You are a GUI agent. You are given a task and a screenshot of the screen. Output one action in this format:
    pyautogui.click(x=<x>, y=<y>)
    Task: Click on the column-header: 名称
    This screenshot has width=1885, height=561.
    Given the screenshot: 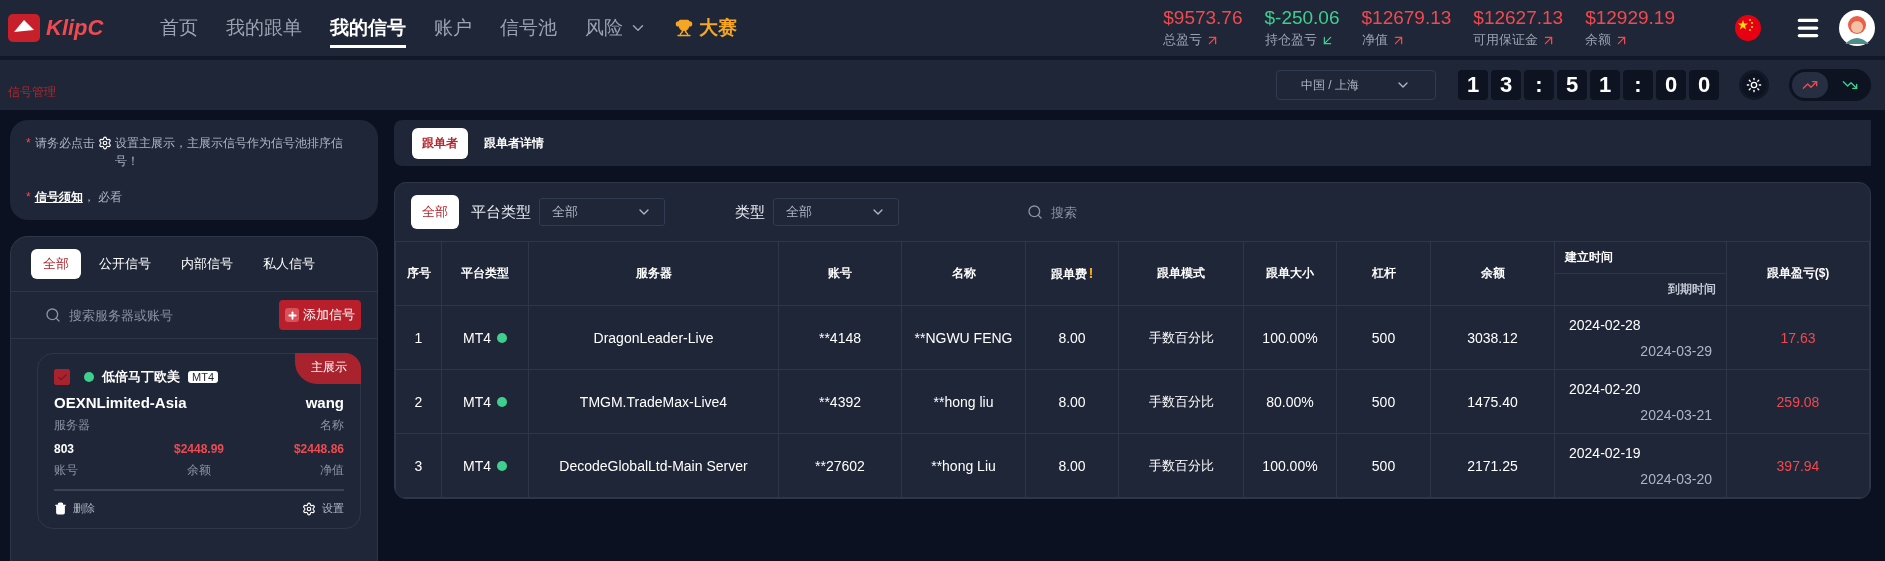 What is the action you would take?
    pyautogui.click(x=963, y=273)
    